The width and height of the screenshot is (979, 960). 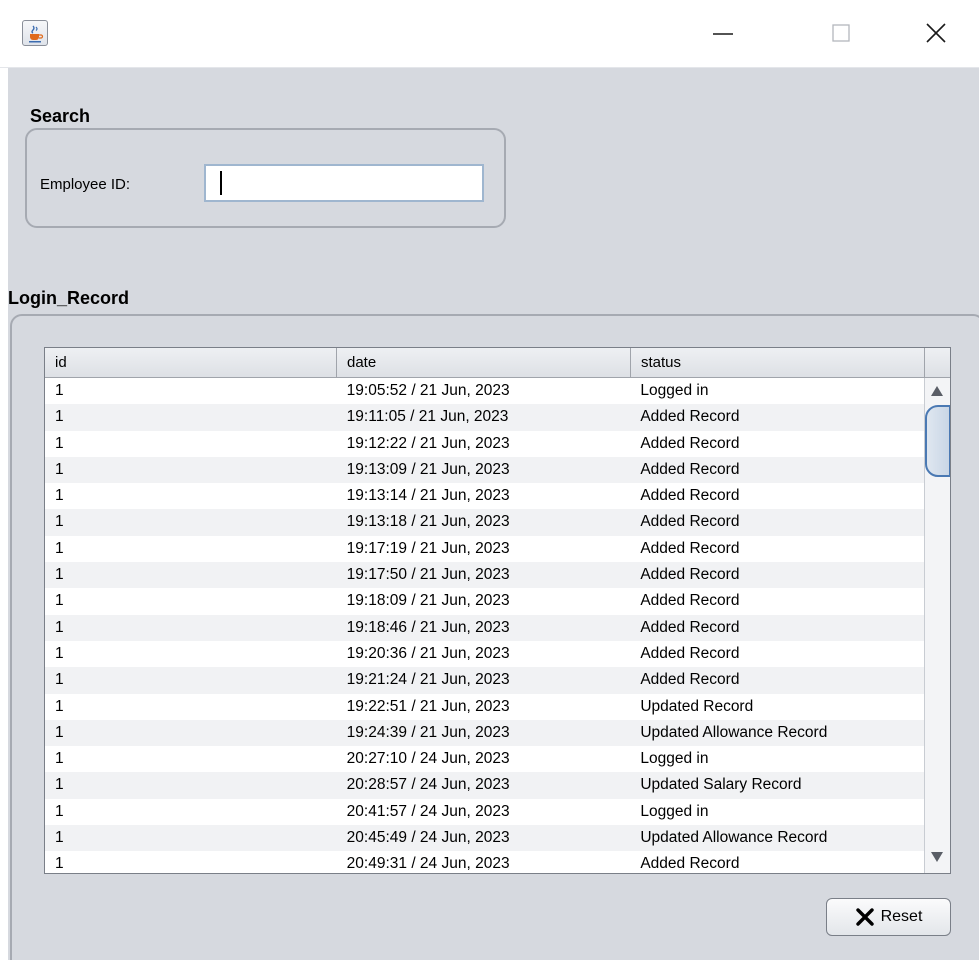 What do you see at coordinates (721, 785) in the screenshot?
I see `cell-status: Updated Salary Record` at bounding box center [721, 785].